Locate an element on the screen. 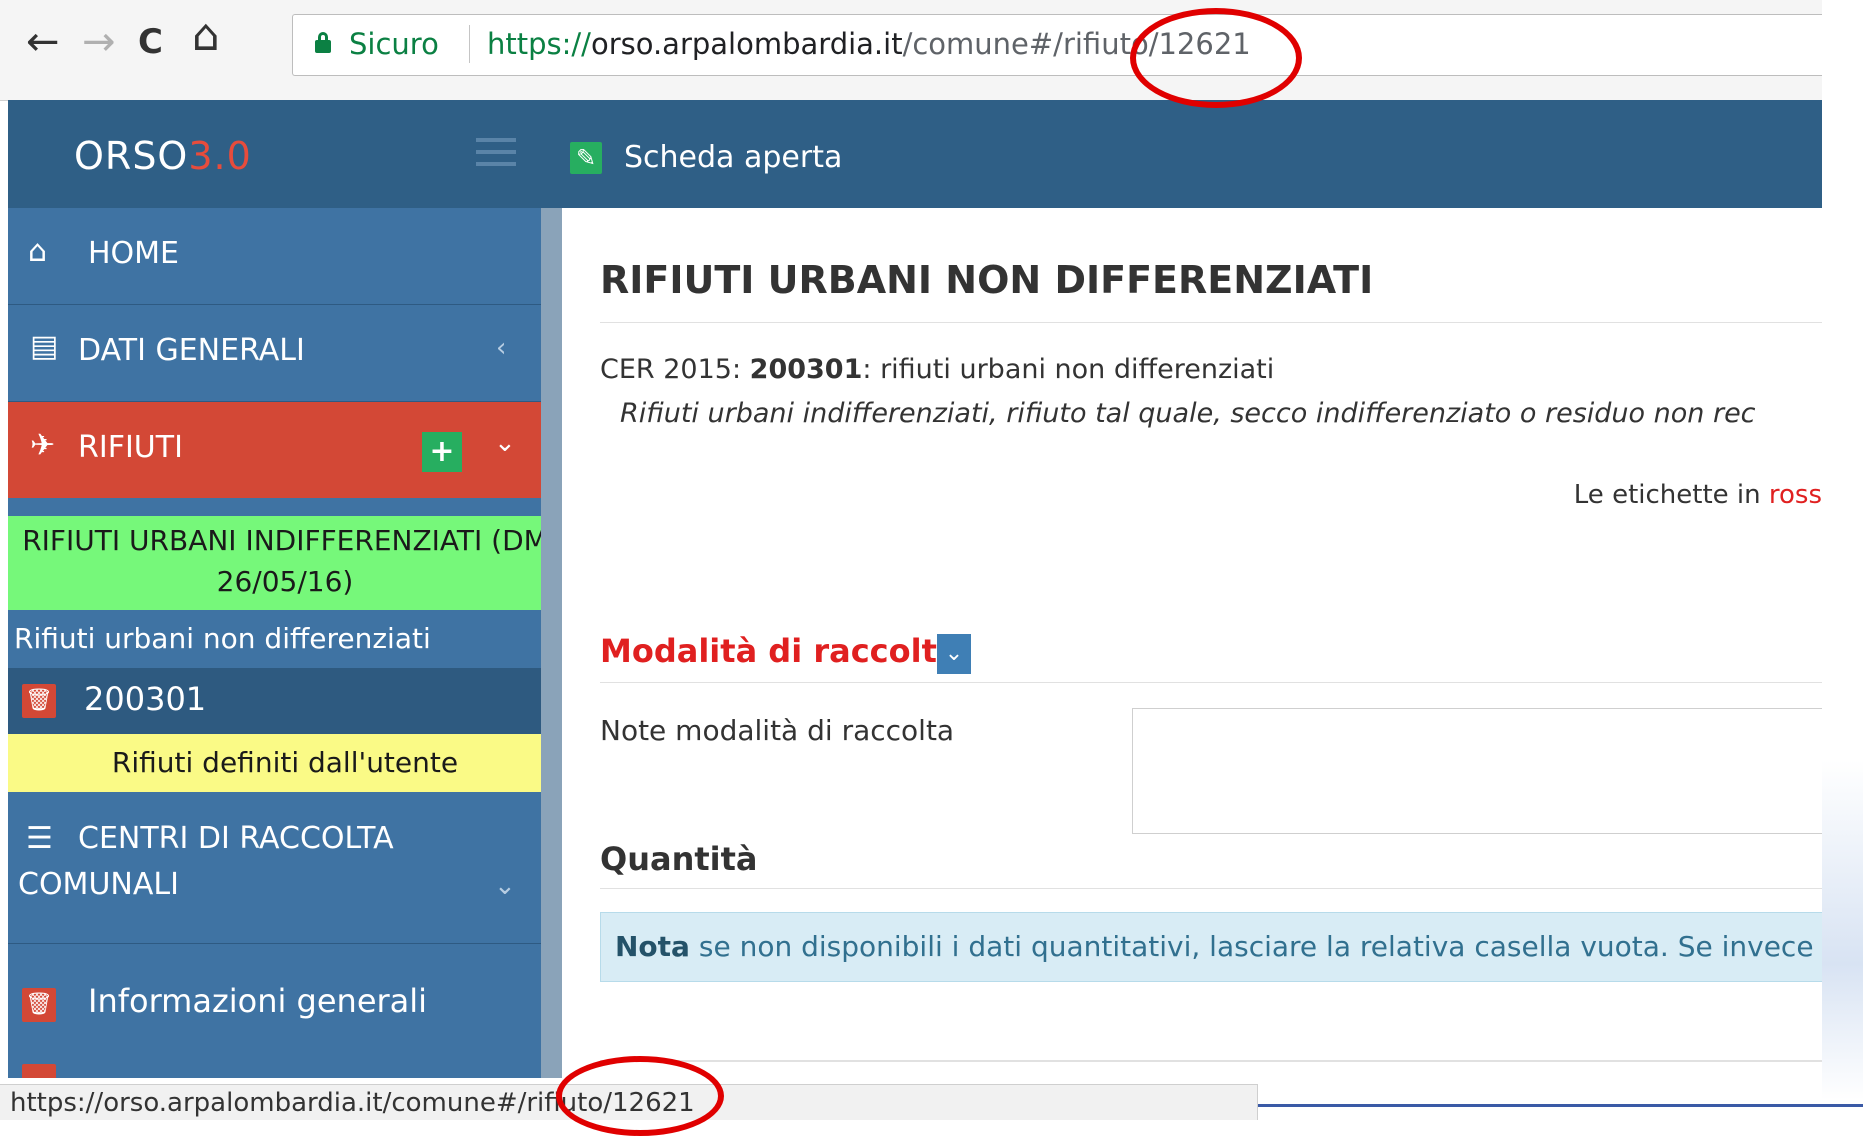 The width and height of the screenshot is (1863, 1136). trash-icon is located at coordinates (39, 1071).